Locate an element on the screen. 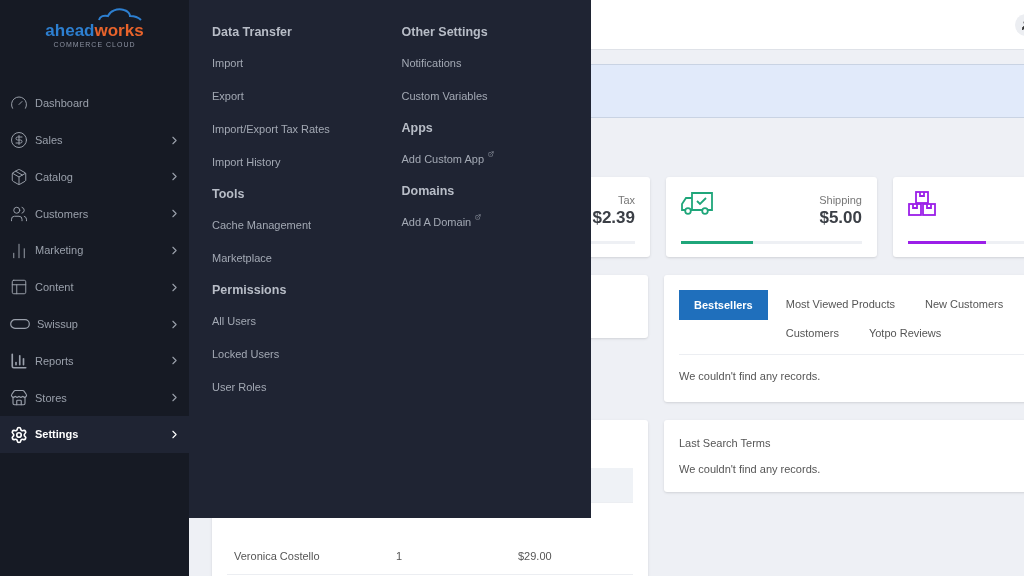 This screenshot has width=1024, height=576. menu-heading: Domains is located at coordinates (428, 191).